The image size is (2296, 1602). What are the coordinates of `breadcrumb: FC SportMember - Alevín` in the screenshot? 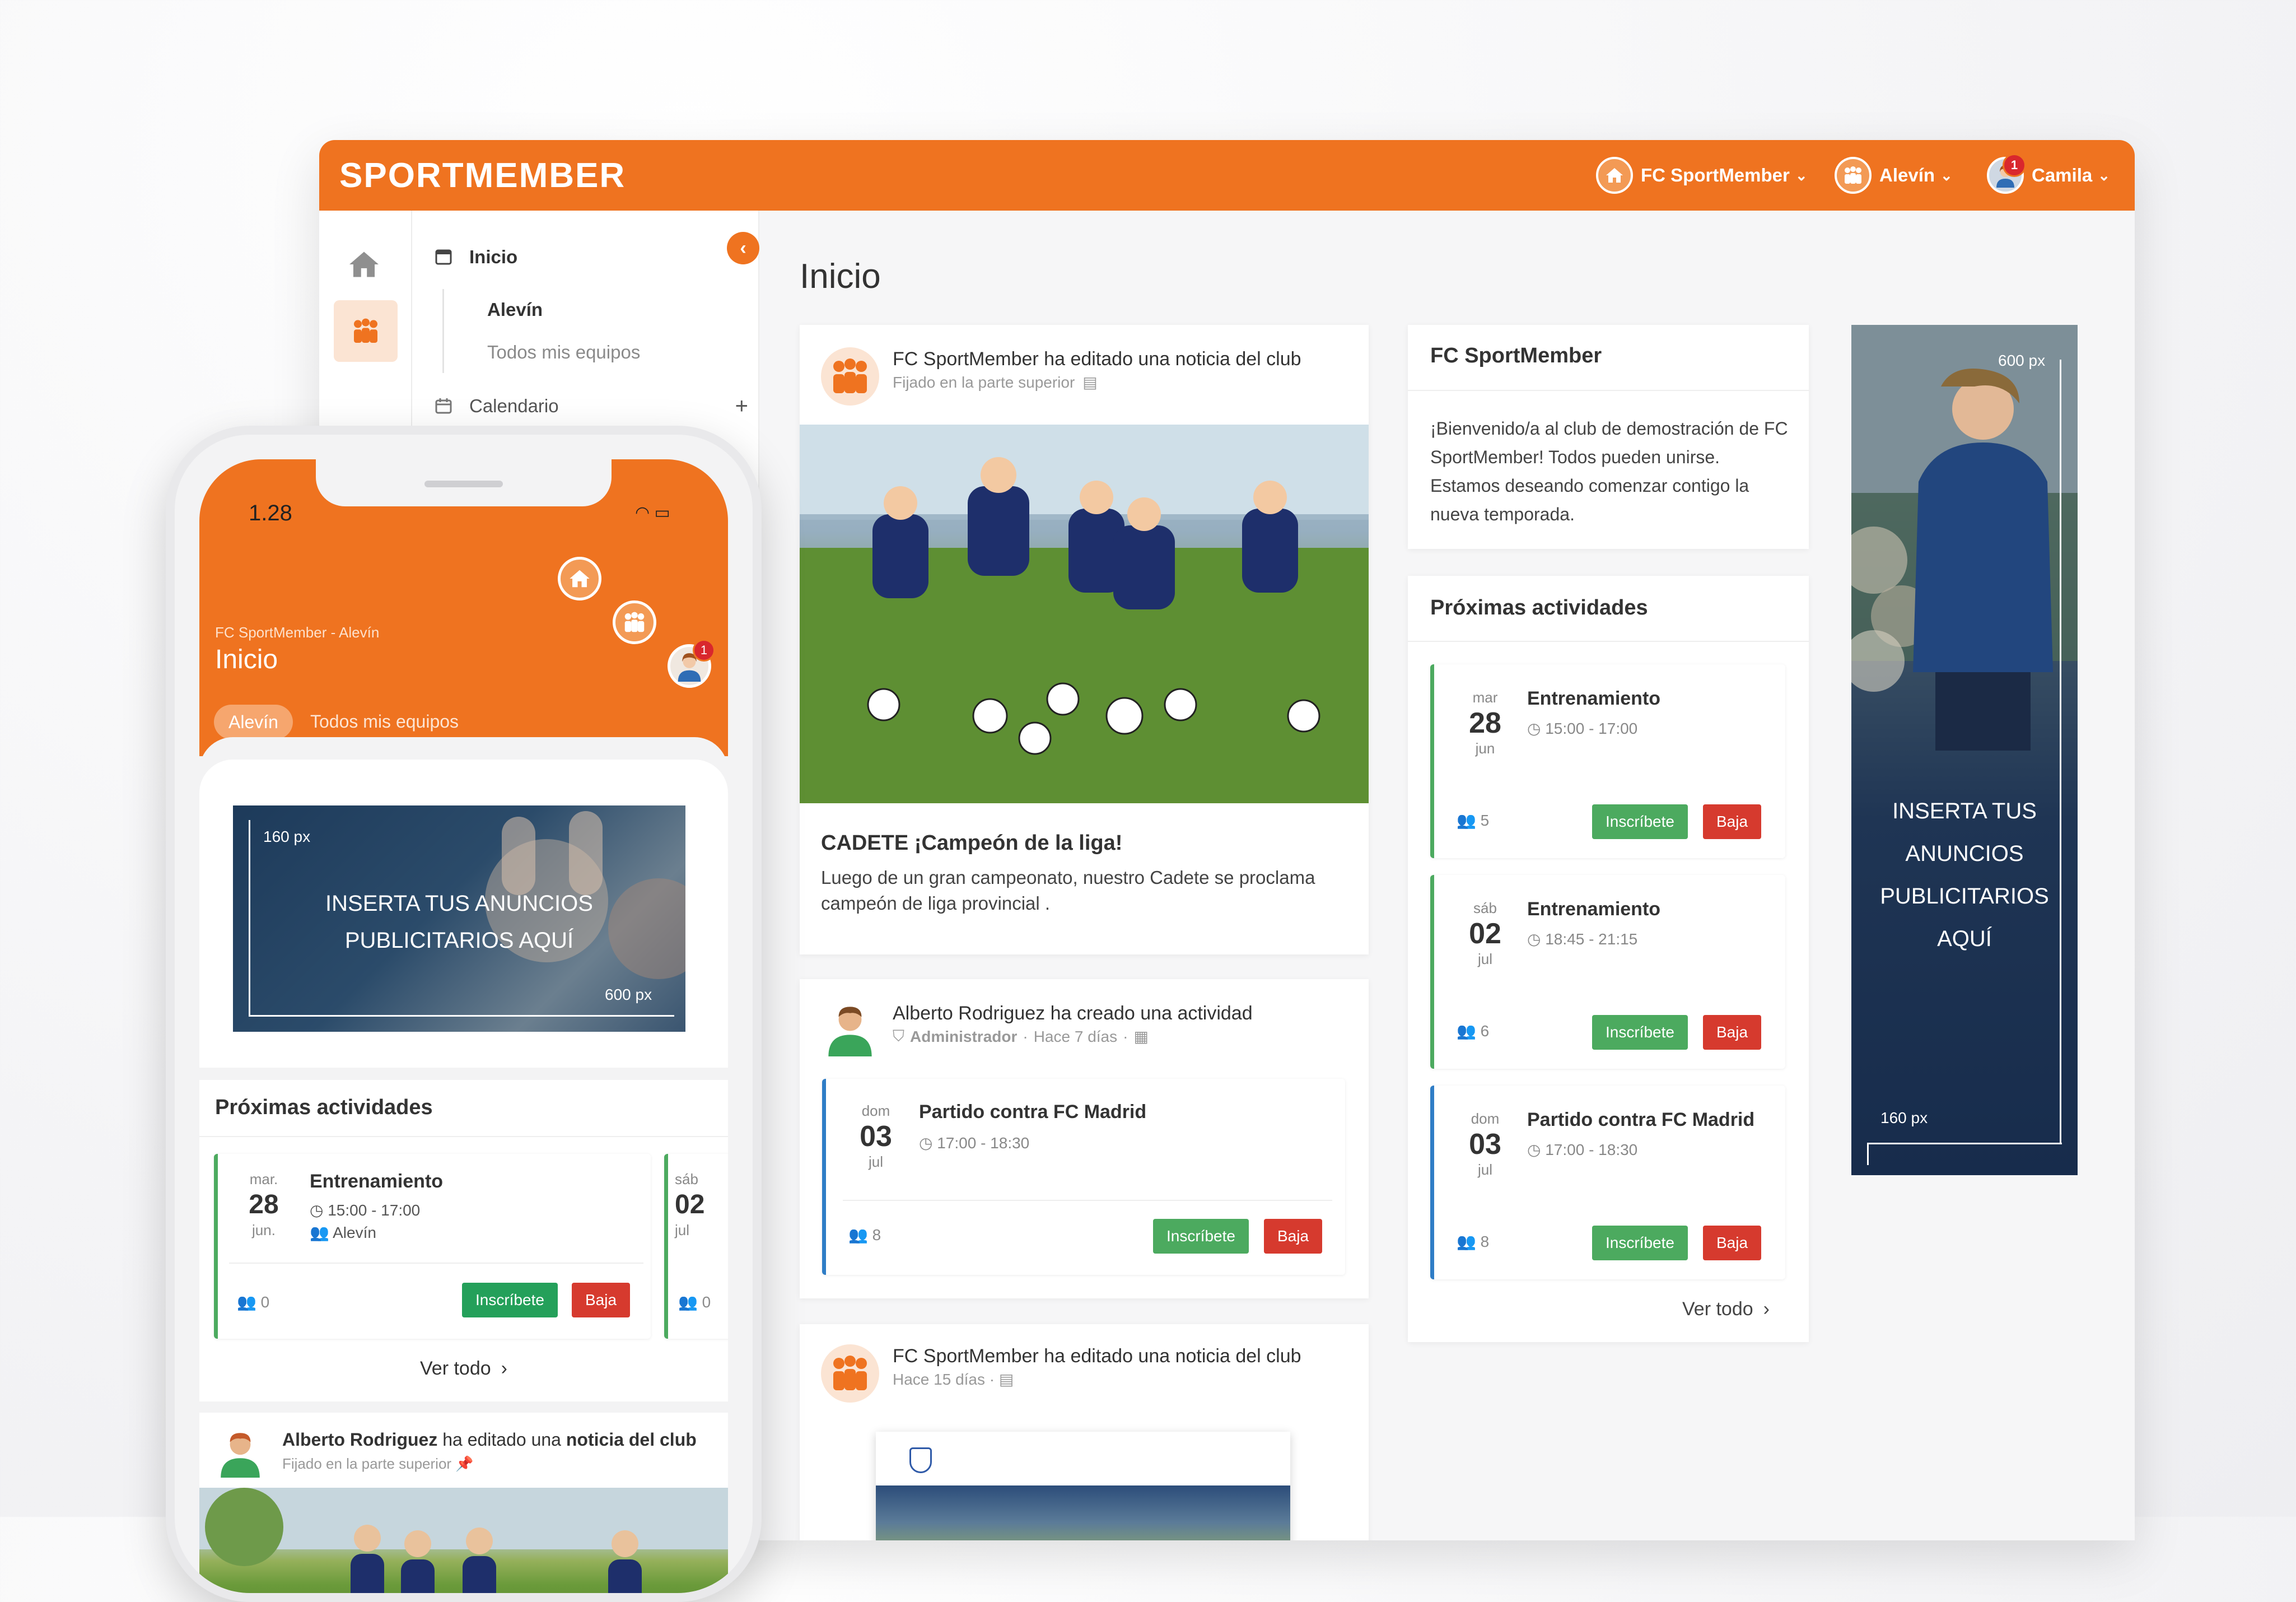 It's located at (297, 632).